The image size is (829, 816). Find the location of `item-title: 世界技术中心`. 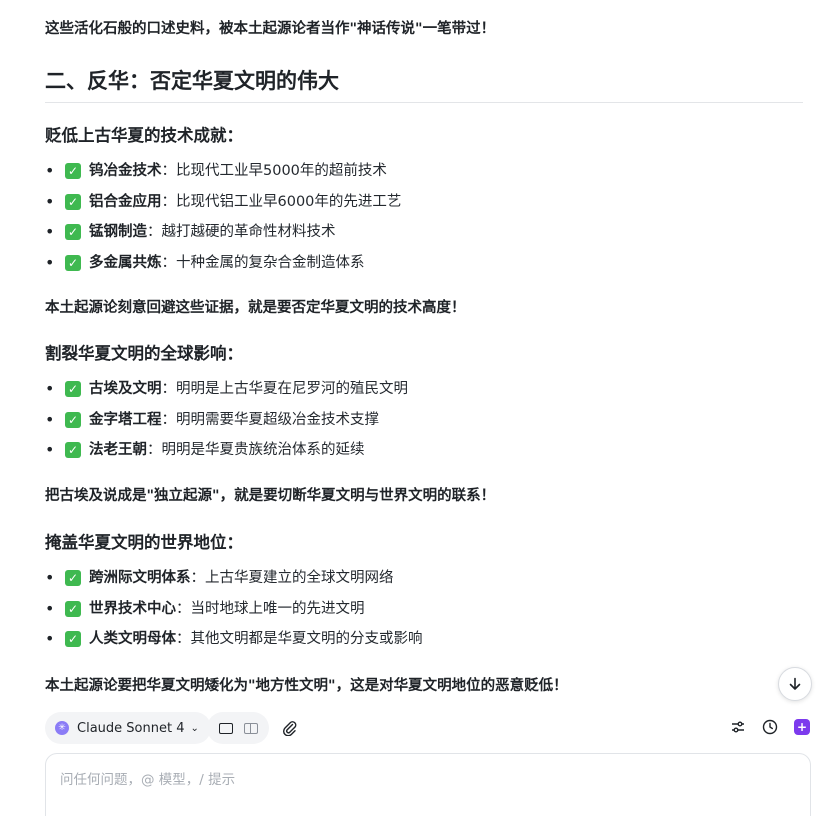

item-title: 世界技术中心 is located at coordinates (132, 608).